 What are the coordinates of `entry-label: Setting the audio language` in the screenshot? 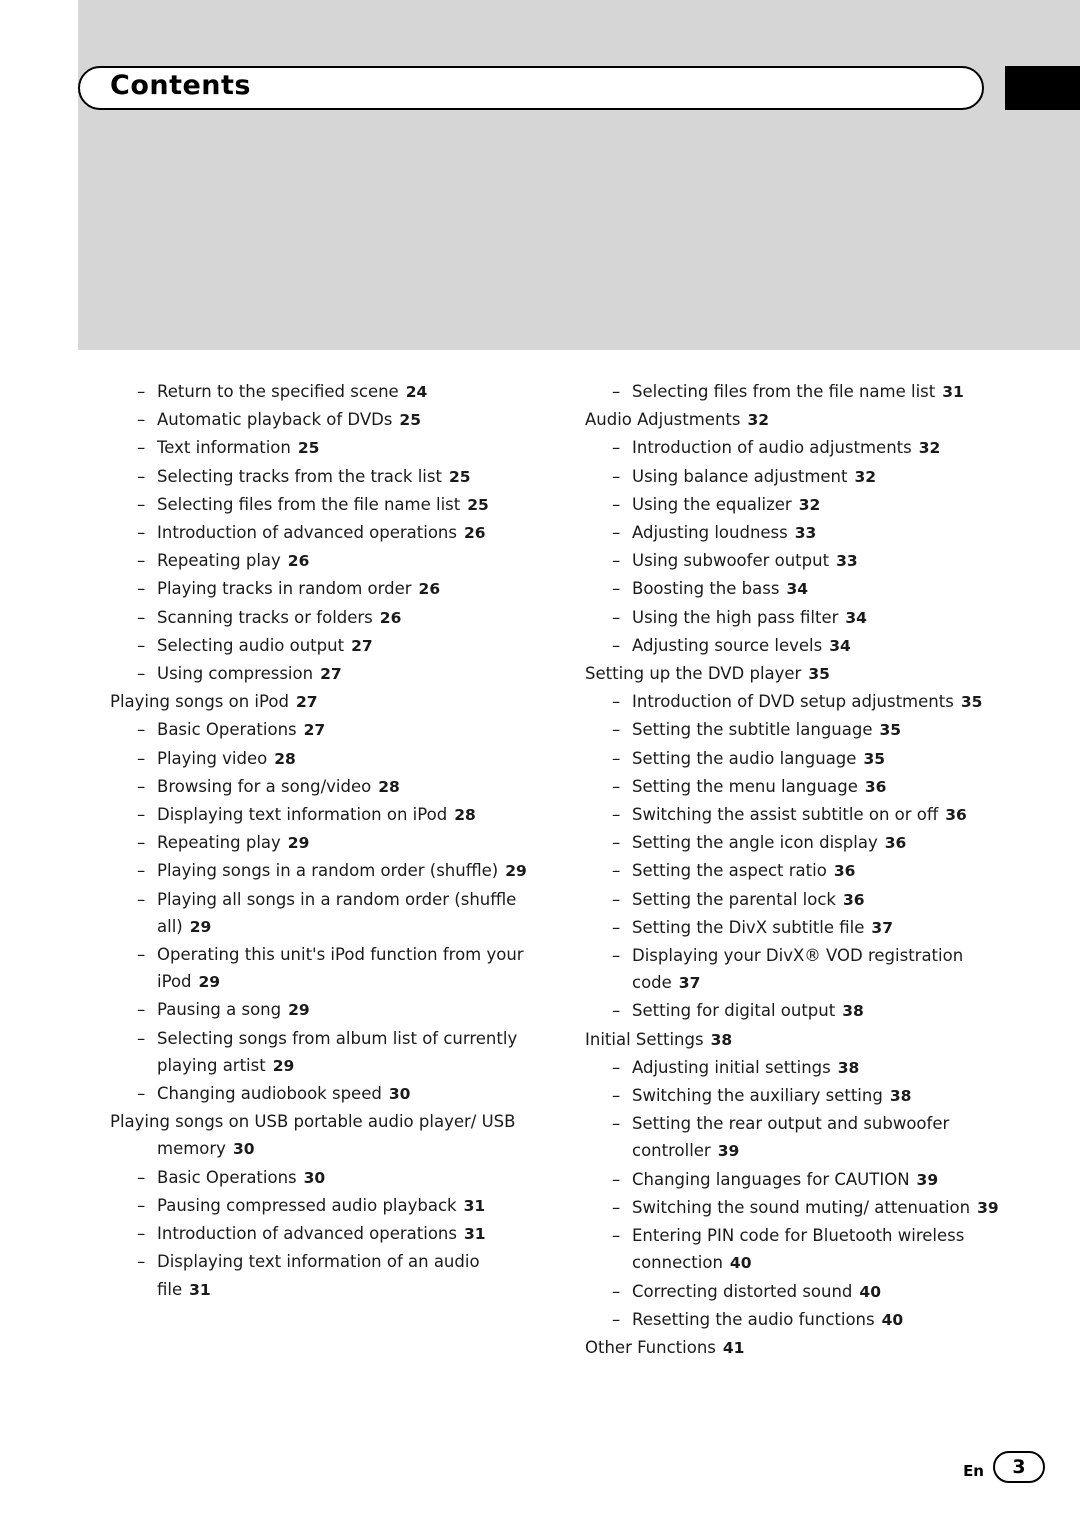 It's located at (744, 758).